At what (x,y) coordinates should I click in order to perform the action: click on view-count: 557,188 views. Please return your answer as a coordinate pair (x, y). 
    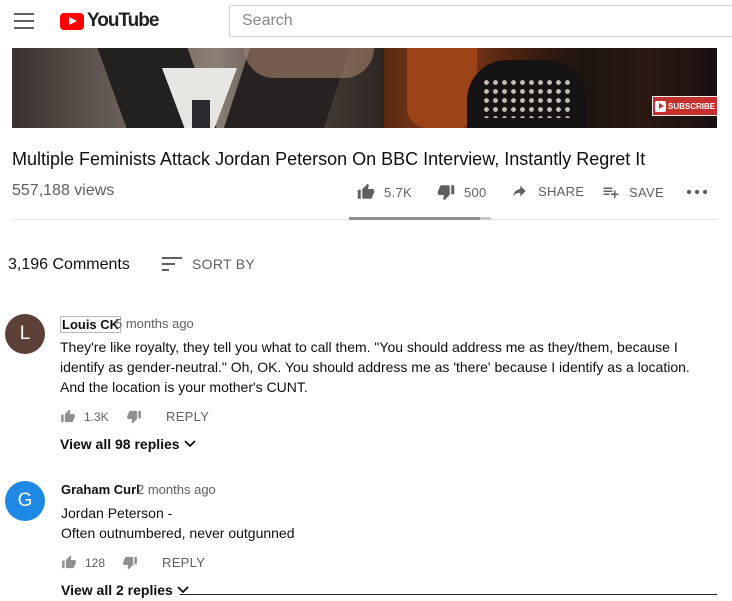
    Looking at the image, I should click on (63, 190).